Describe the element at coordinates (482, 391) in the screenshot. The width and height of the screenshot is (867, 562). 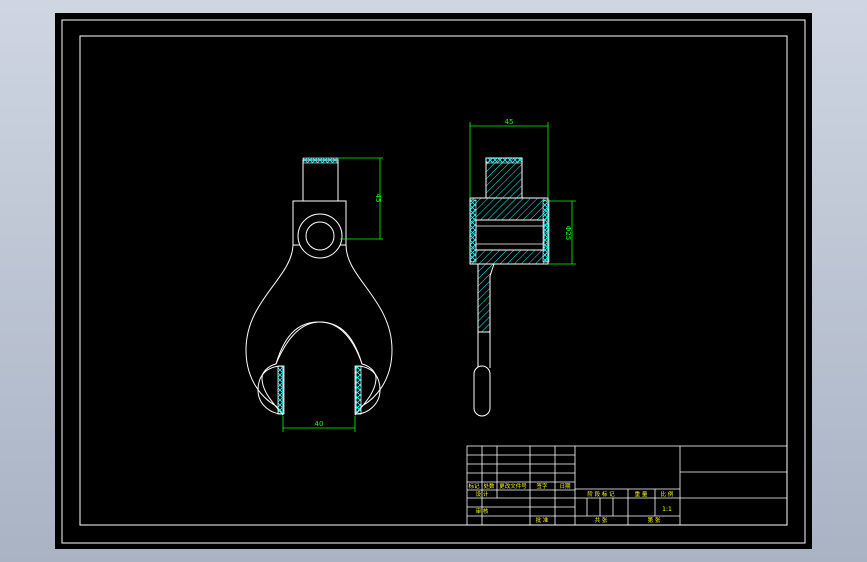
I see `side-fork-tip` at that location.